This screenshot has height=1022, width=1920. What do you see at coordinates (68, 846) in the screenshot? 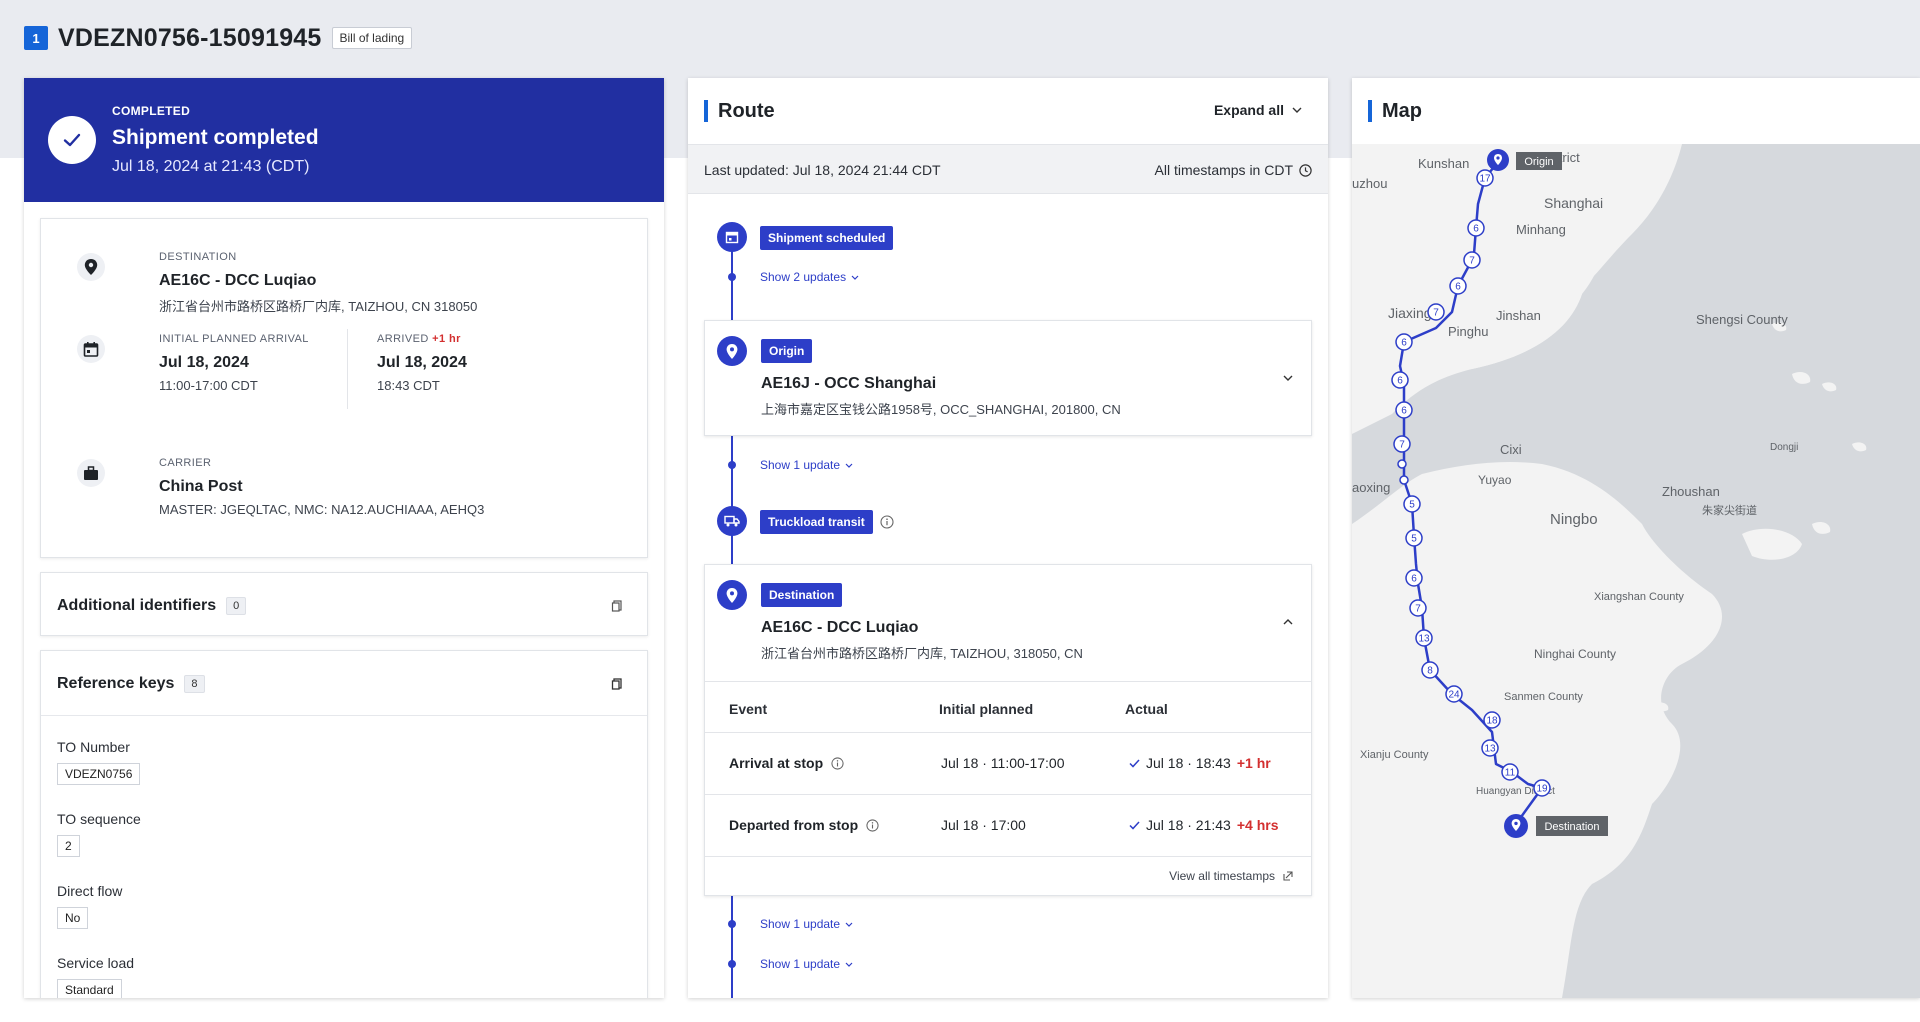
I see `reference-key-value: 2` at bounding box center [68, 846].